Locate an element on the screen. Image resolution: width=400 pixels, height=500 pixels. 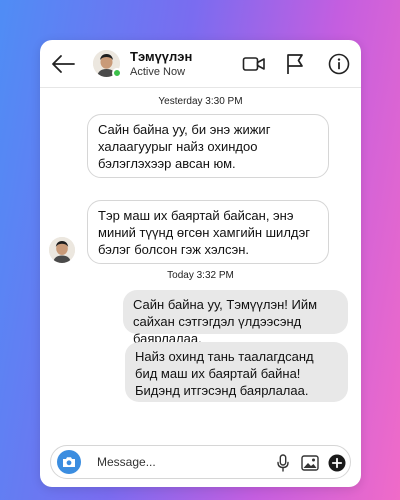
video-camera-icon is located at coordinates (253, 64).